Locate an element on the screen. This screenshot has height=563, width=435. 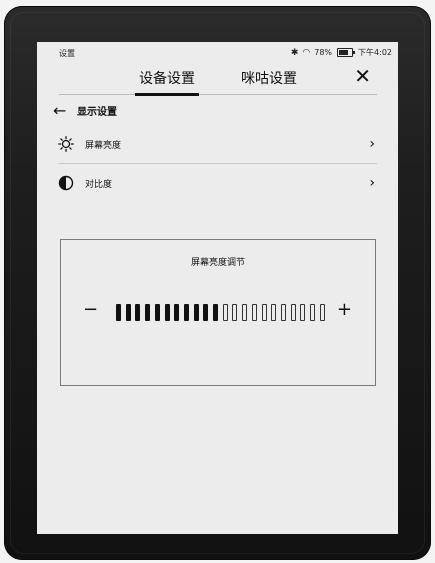
close-icon: ✕ is located at coordinates (362, 76).